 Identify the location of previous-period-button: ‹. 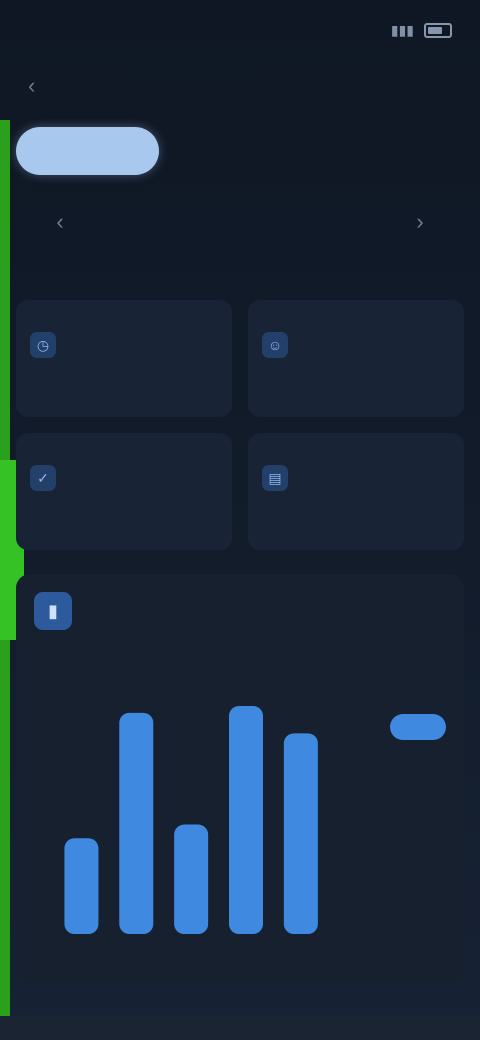
(60, 222).